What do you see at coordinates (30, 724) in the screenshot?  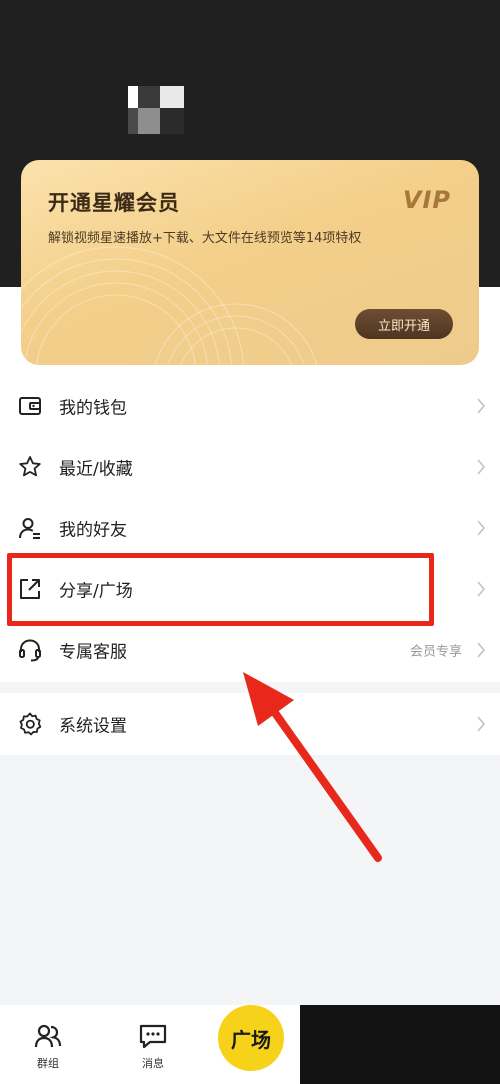 I see `gear-icon` at bounding box center [30, 724].